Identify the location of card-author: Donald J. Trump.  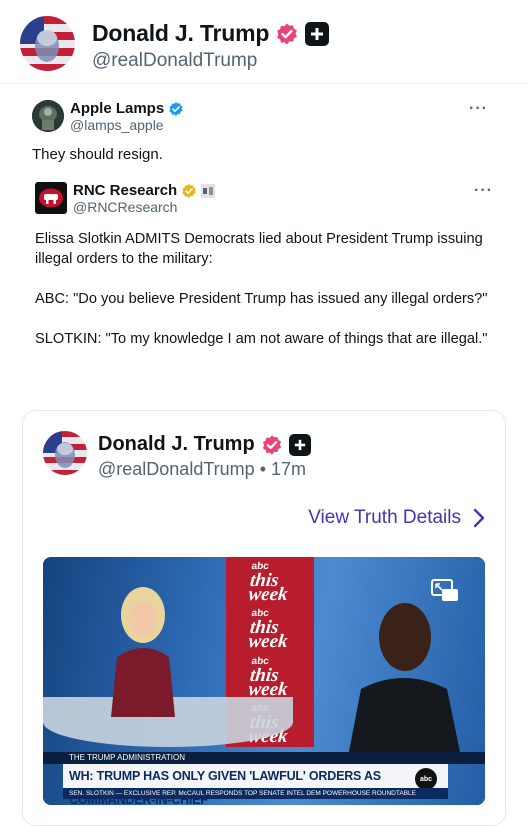
(204, 444).